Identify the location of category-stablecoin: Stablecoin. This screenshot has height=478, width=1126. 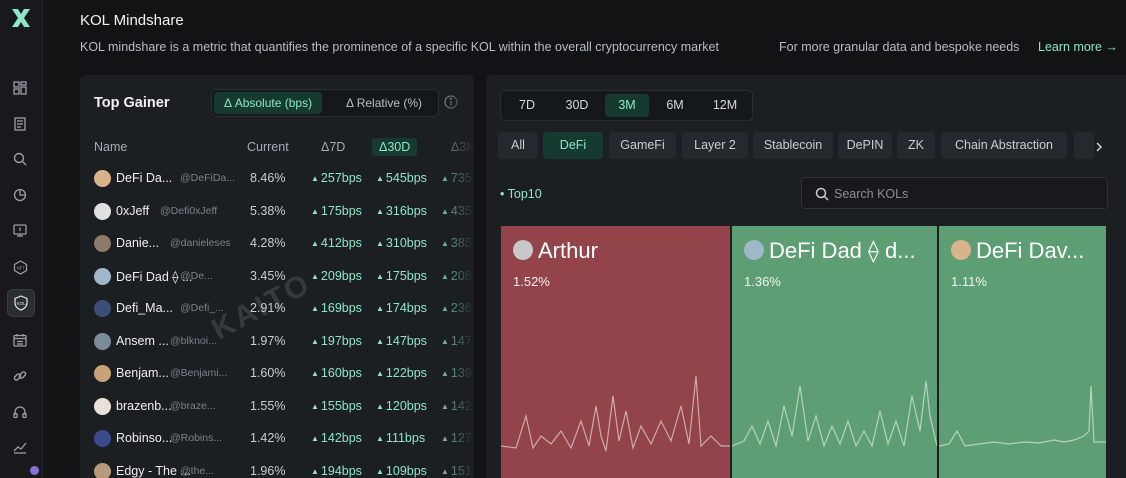
(793, 145).